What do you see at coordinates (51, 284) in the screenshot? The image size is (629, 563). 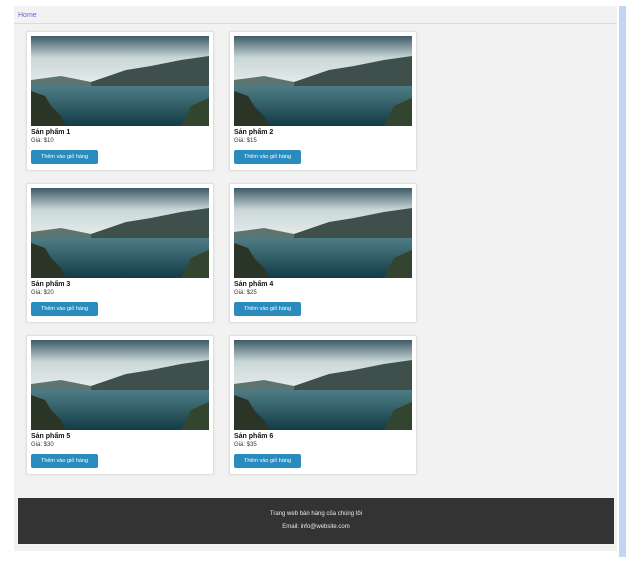 I see `product-name: Sản phẩm 3` at bounding box center [51, 284].